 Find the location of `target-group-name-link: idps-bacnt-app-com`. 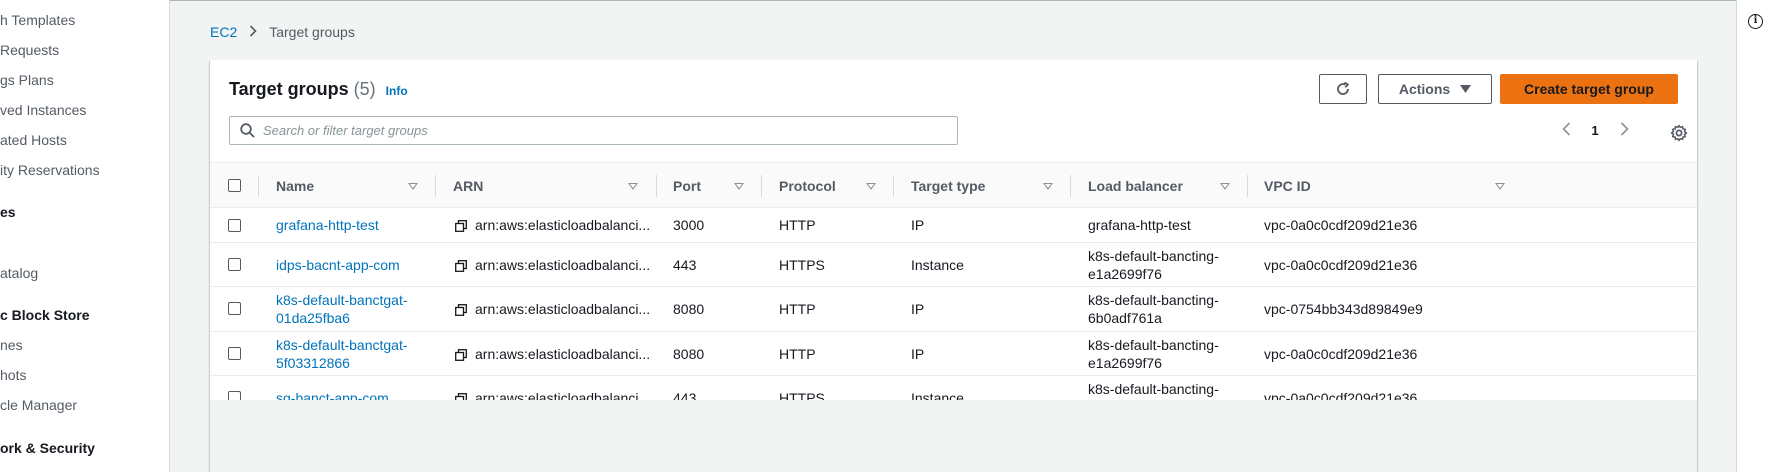

target-group-name-link: idps-bacnt-app-com is located at coordinates (338, 265).